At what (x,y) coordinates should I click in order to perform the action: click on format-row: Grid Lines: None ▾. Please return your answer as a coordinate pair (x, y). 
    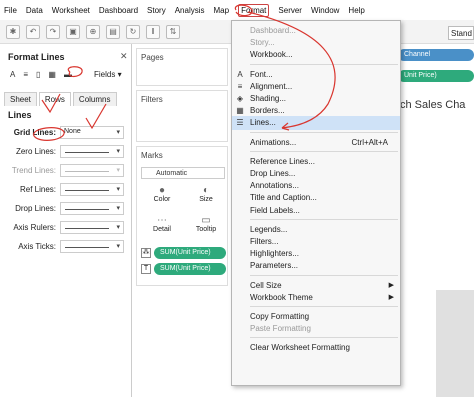
    Looking at the image, I should click on (66, 133).